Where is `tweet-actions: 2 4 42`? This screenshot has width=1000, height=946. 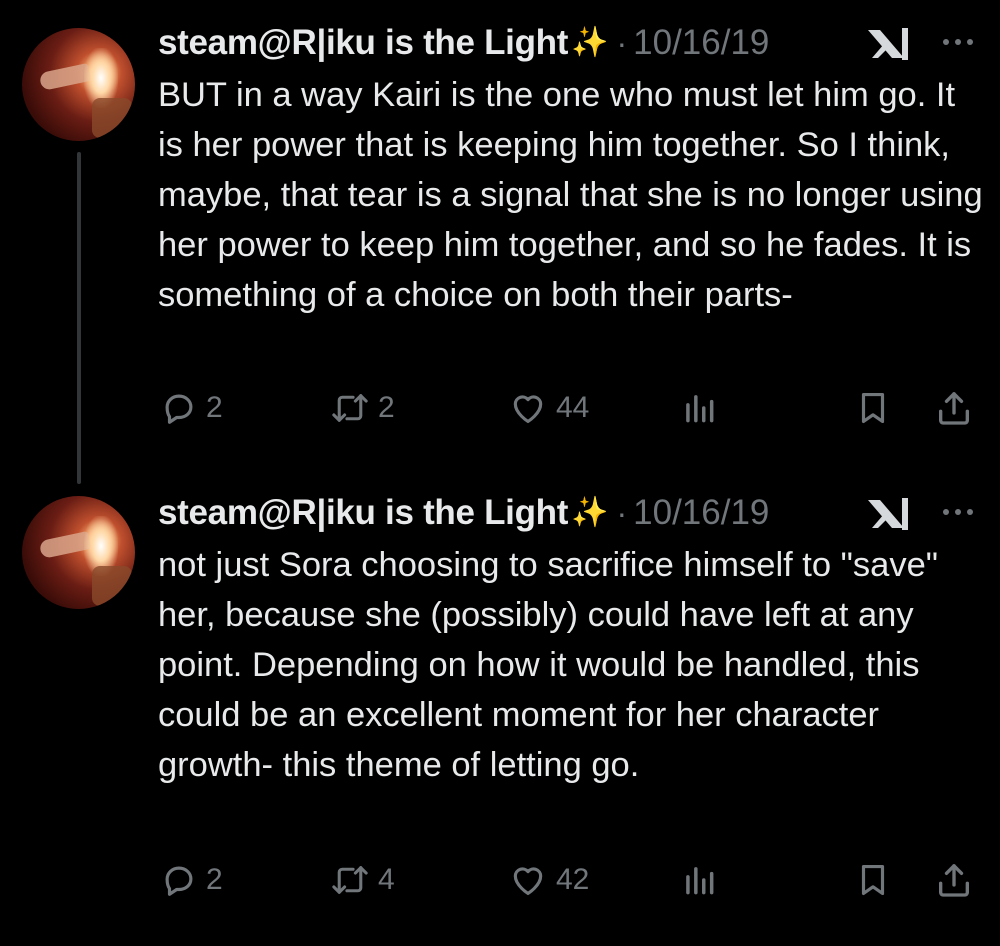
tweet-actions: 2 4 42 is located at coordinates (573, 880).